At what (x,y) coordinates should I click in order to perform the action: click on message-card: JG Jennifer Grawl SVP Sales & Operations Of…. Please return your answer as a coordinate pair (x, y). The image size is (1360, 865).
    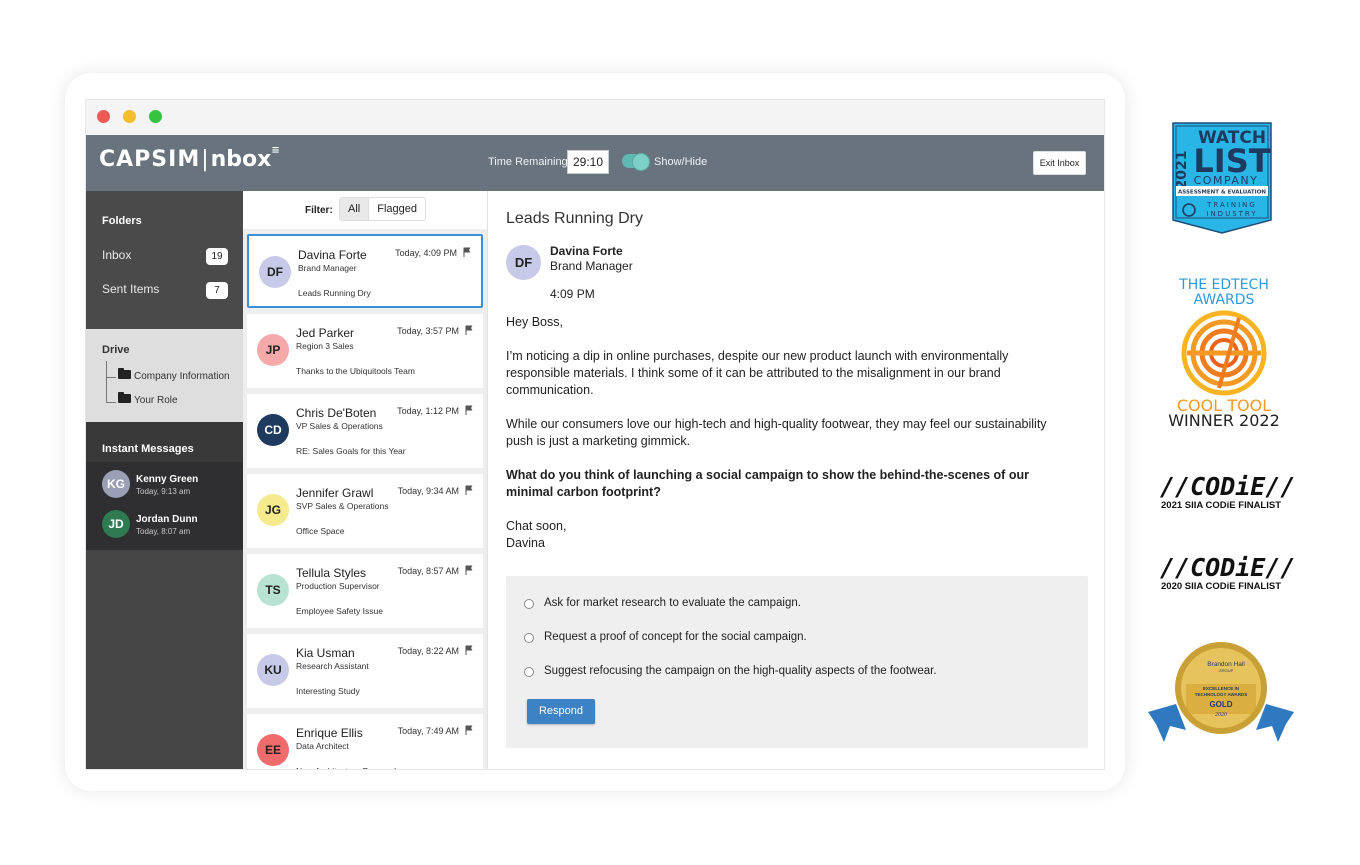
    Looking at the image, I should click on (365, 511).